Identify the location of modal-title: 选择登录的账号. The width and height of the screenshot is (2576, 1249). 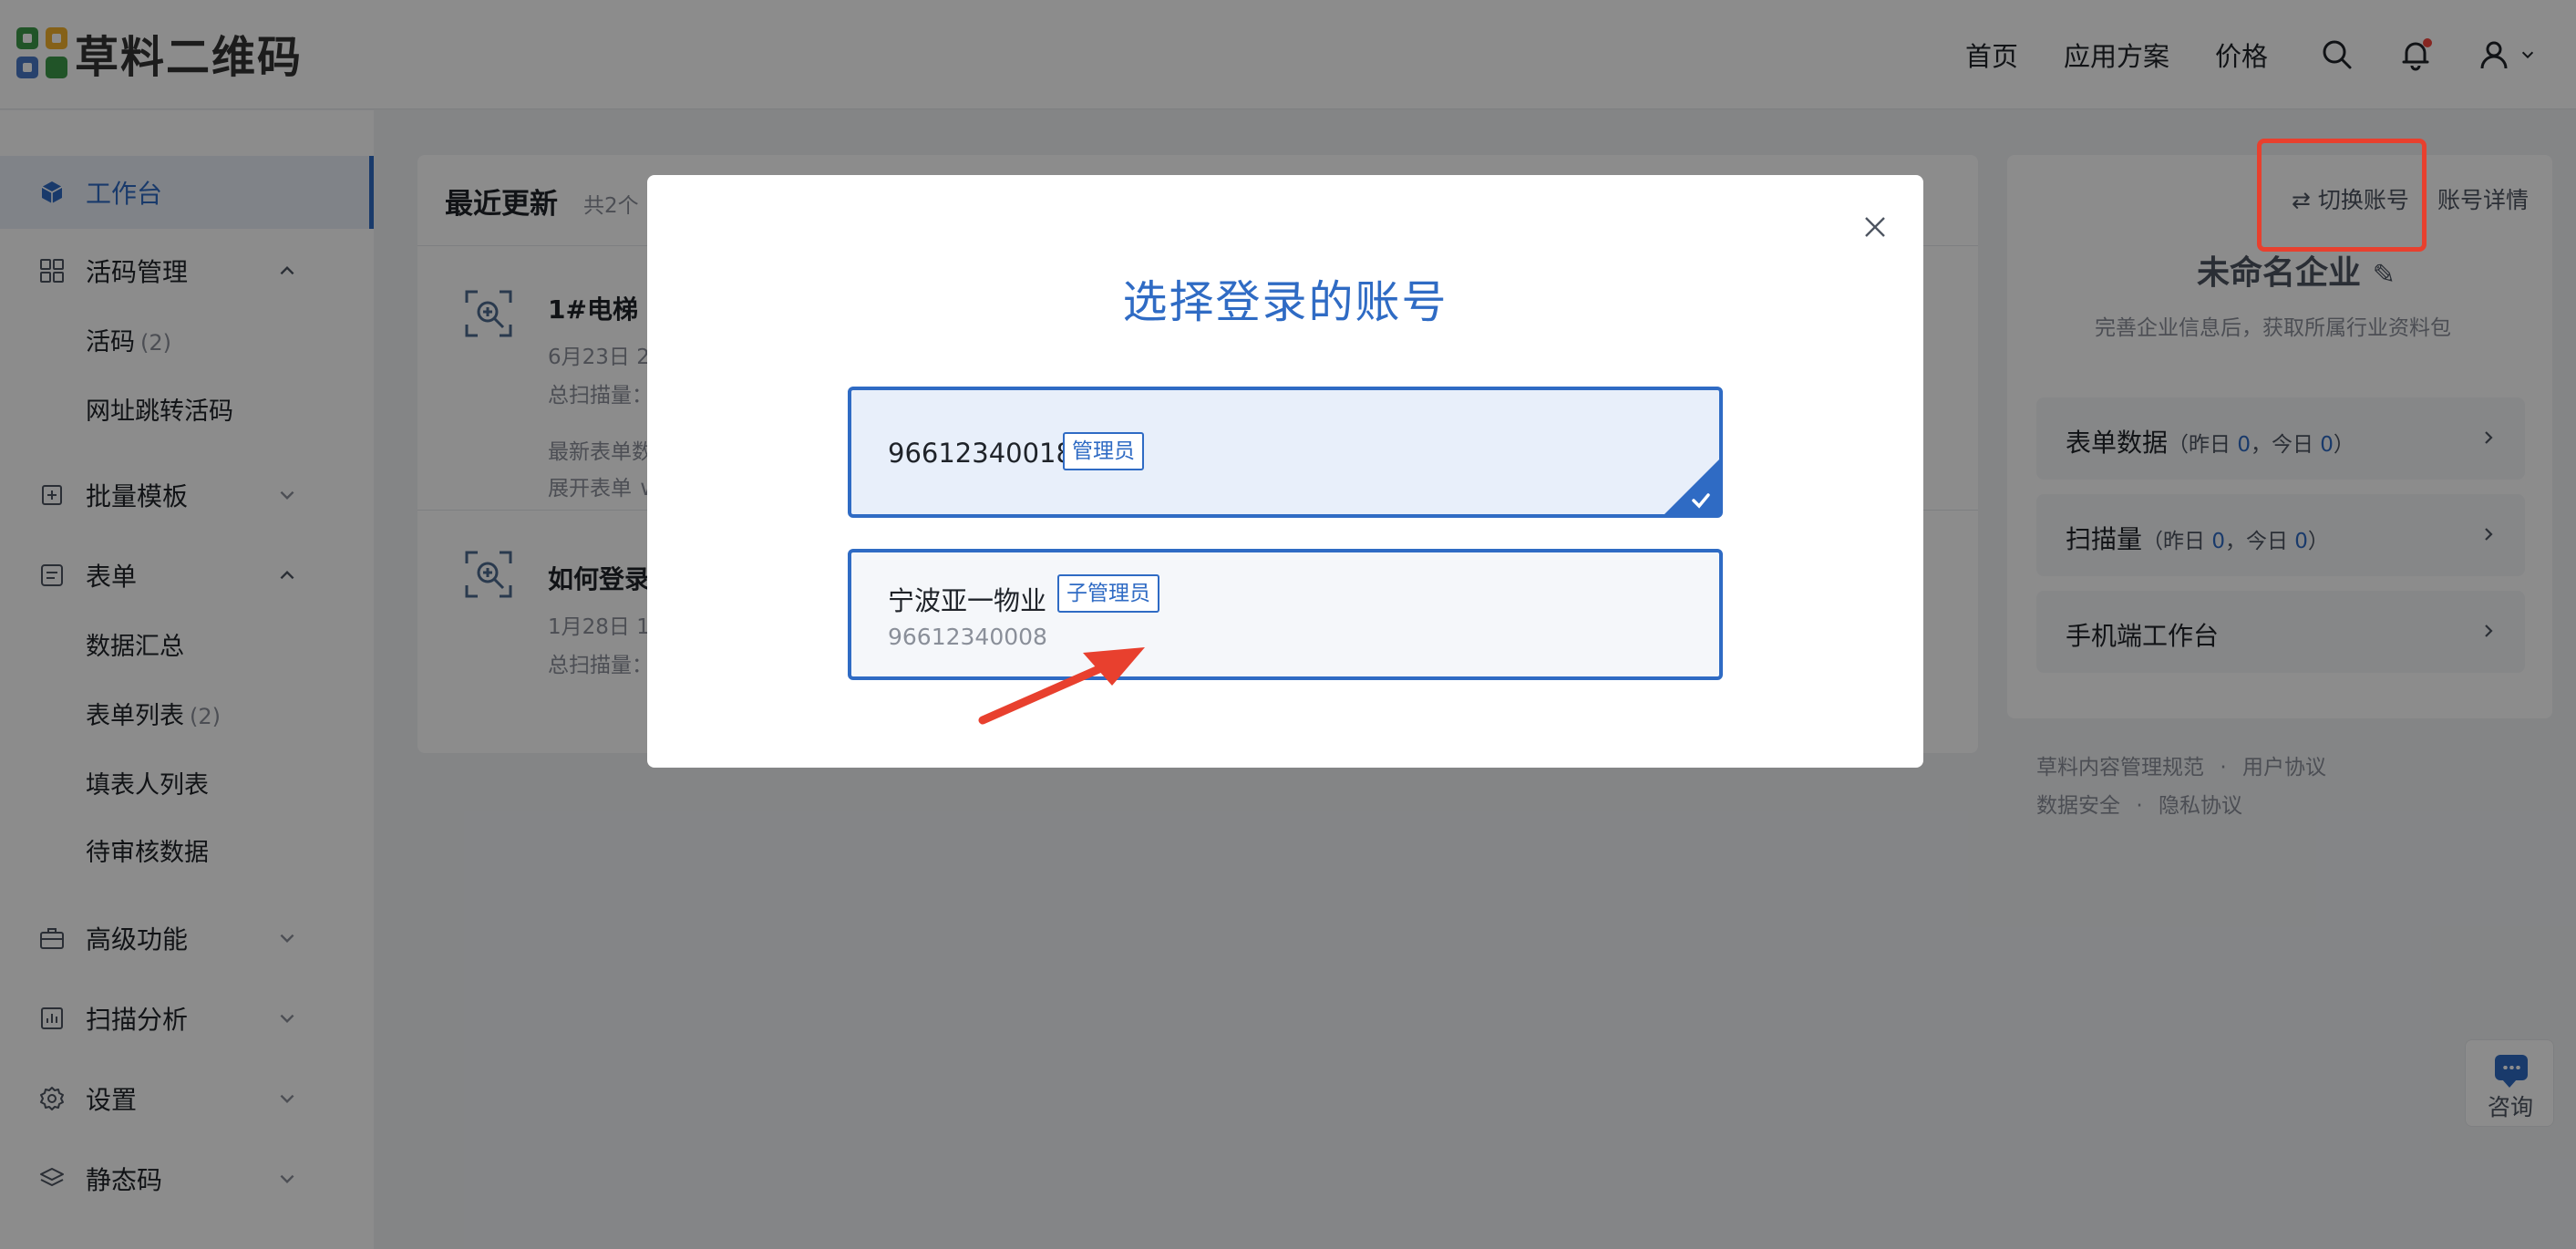
(1285, 302).